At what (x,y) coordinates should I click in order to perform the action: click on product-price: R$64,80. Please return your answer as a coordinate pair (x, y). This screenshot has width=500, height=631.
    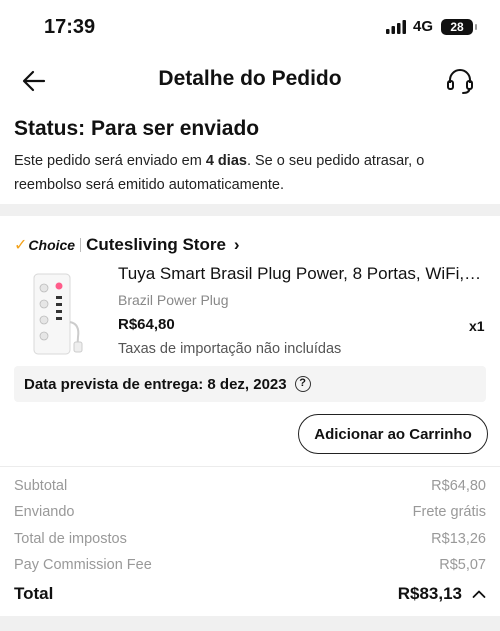
    Looking at the image, I should click on (146, 324).